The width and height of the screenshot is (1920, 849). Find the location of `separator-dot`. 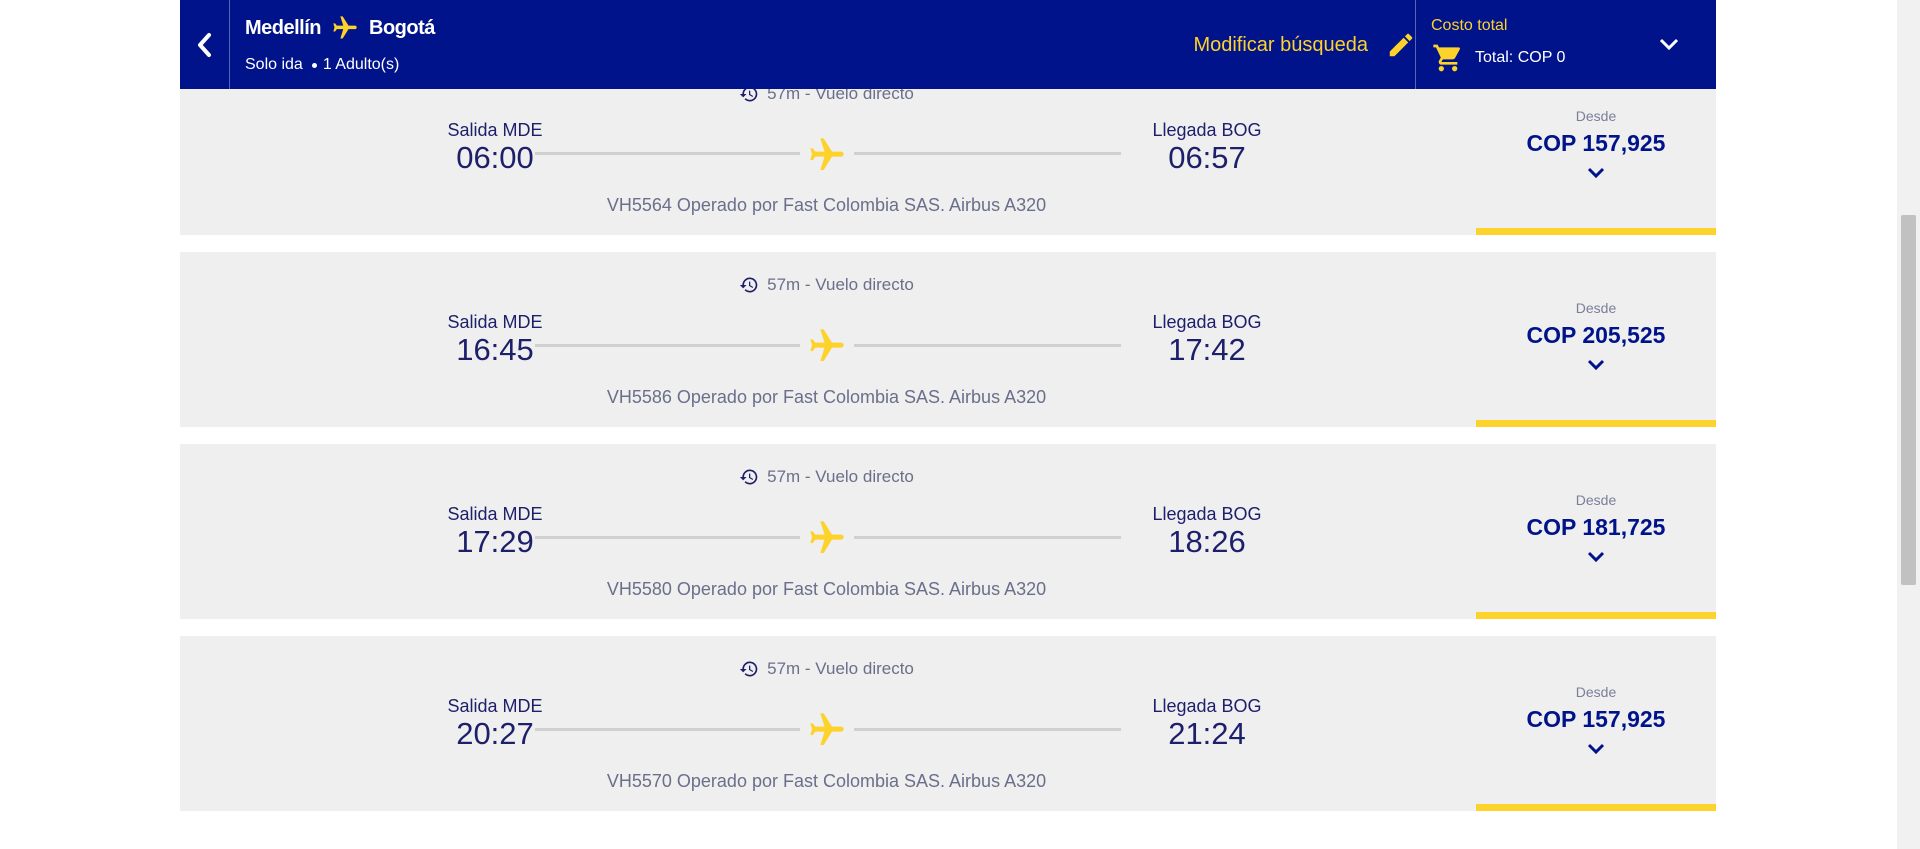

separator-dot is located at coordinates (314, 65).